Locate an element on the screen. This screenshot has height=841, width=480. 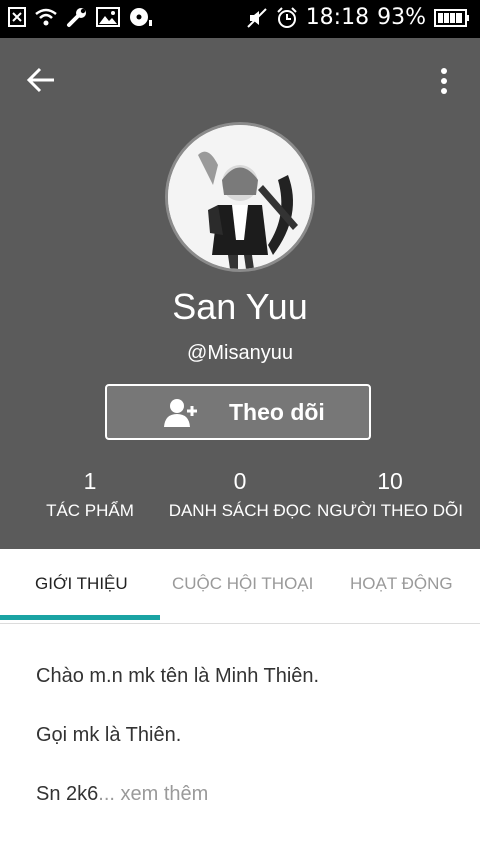
wrench-icon is located at coordinates (76, 17).